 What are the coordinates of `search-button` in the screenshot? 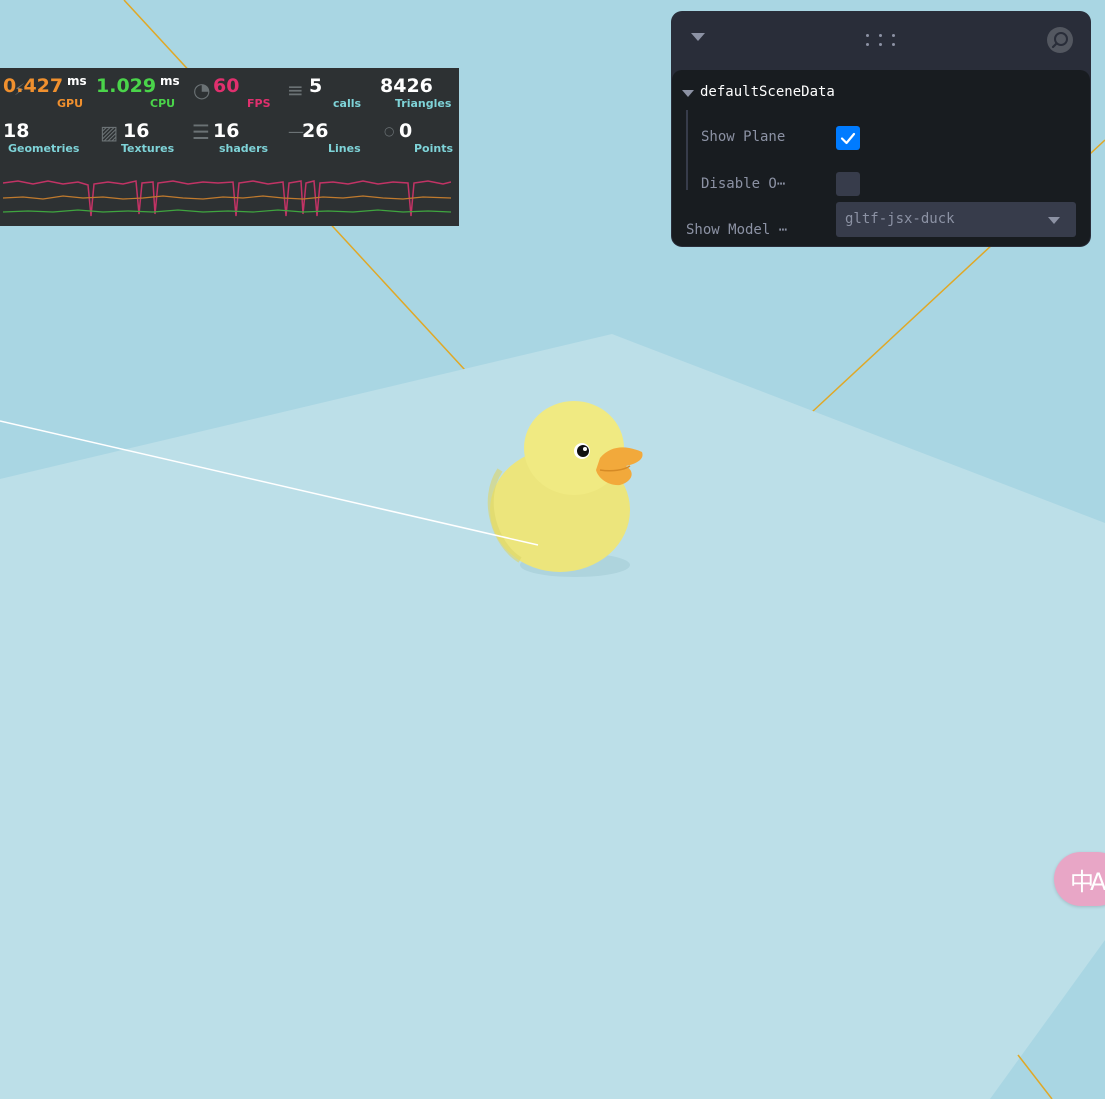 It's located at (1060, 40).